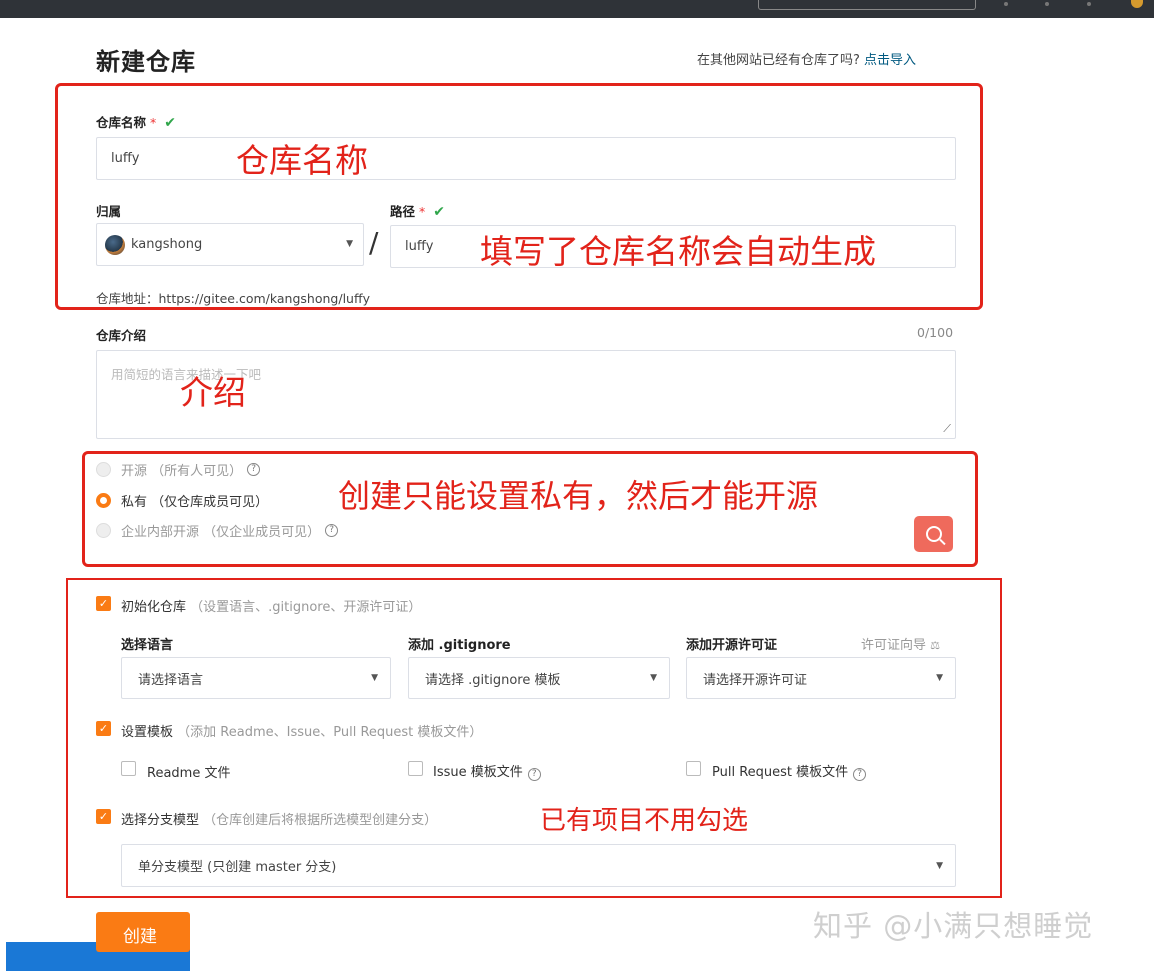  What do you see at coordinates (182, 471) in the screenshot?
I see `visibility-option-label: 开源 （所有人可见）` at bounding box center [182, 471].